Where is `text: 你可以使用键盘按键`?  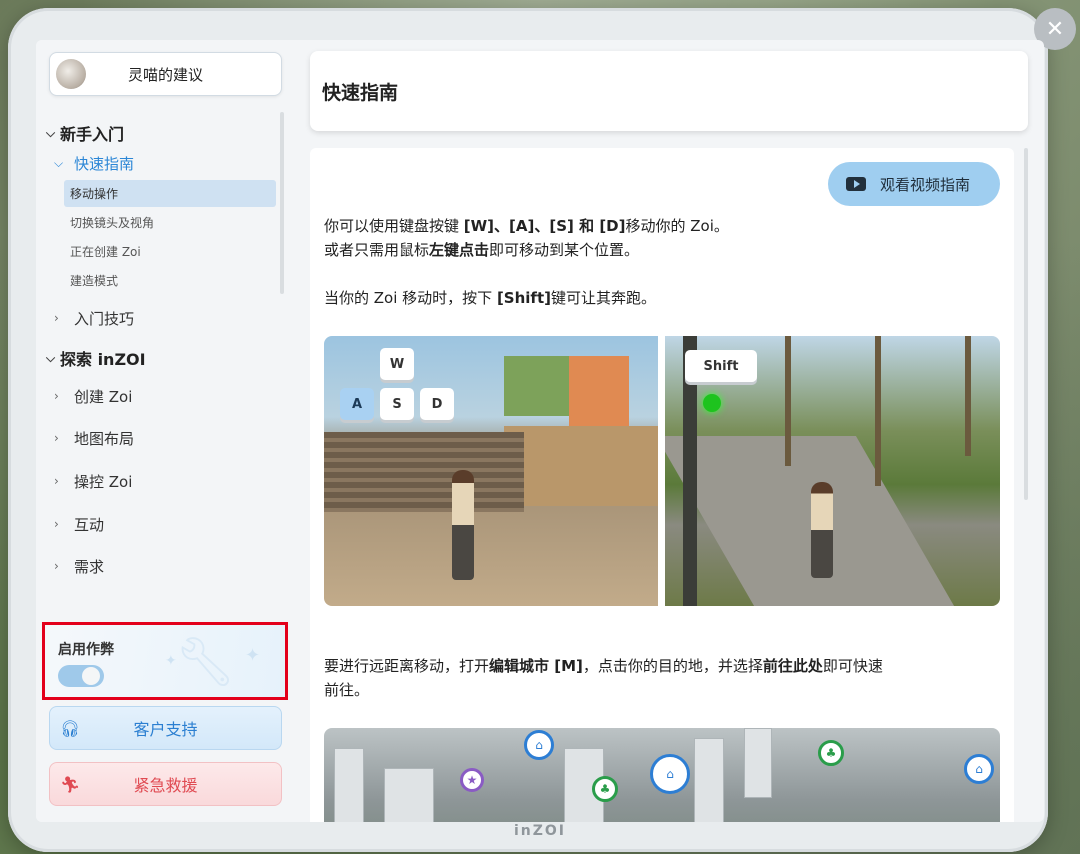
text: 你可以使用键盘按键 is located at coordinates (394, 226).